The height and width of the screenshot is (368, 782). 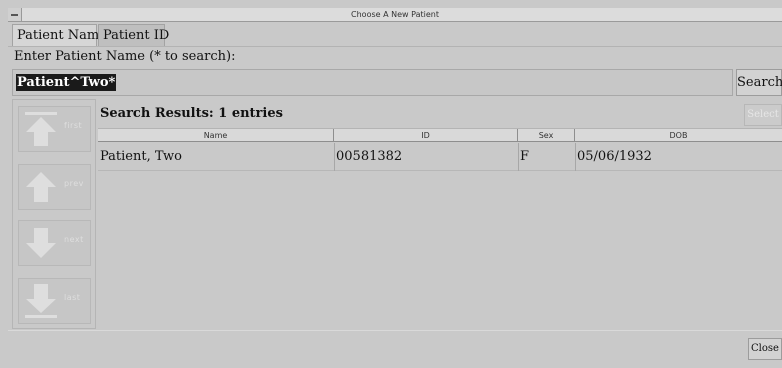 What do you see at coordinates (73, 125) in the screenshot?
I see `first-button-label: first` at bounding box center [73, 125].